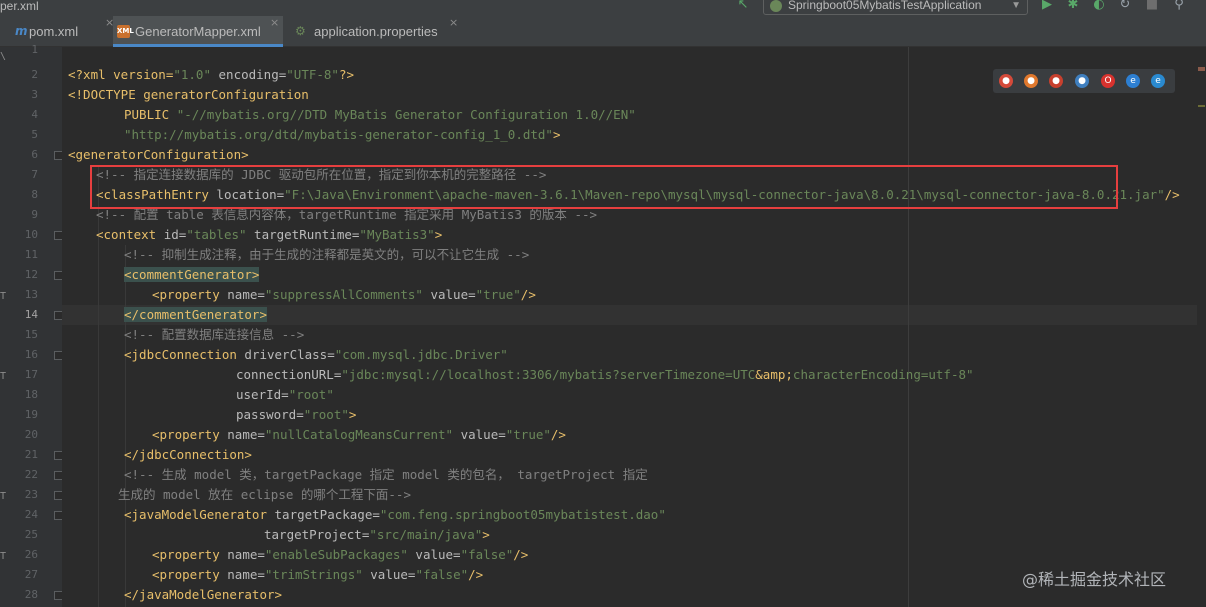  I want to click on line-number: 11, so click(31, 254).